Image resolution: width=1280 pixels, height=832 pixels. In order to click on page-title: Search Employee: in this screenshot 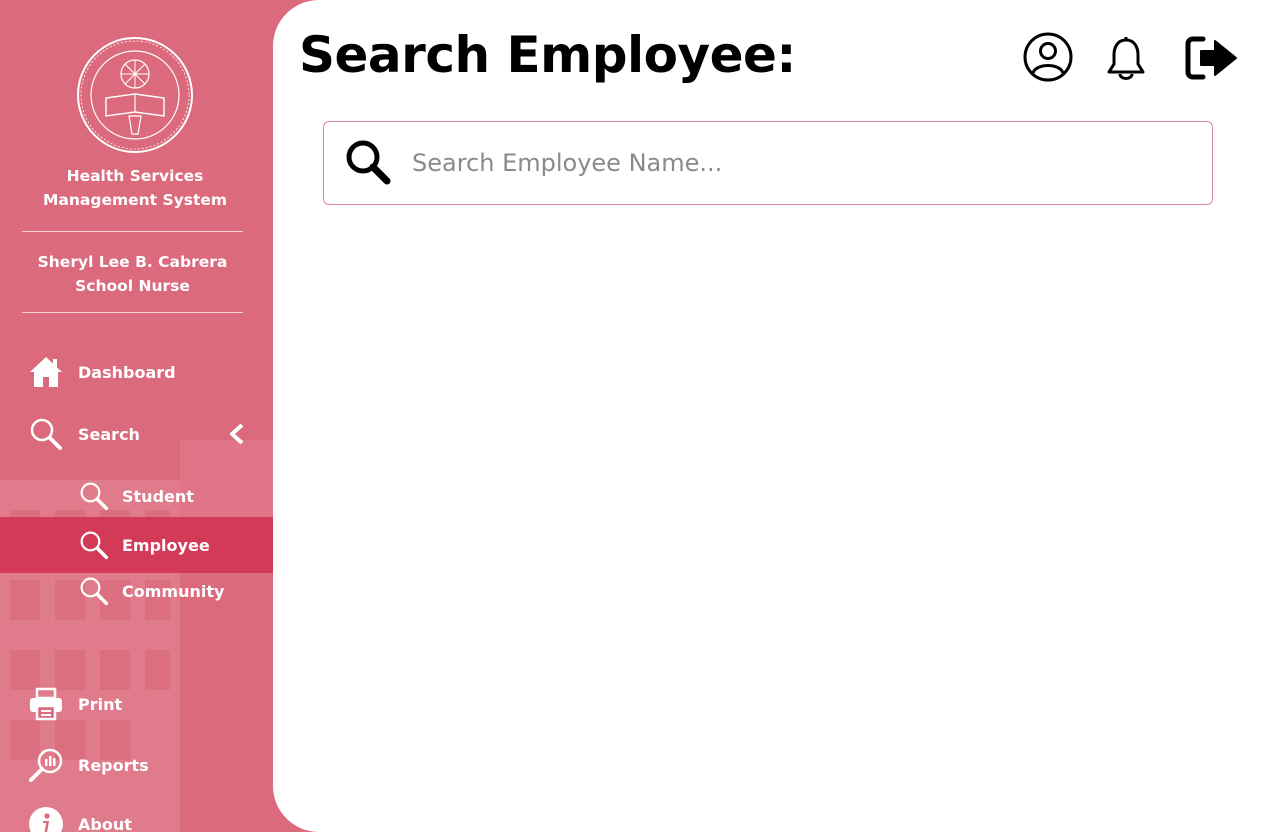, I will do `click(547, 55)`.